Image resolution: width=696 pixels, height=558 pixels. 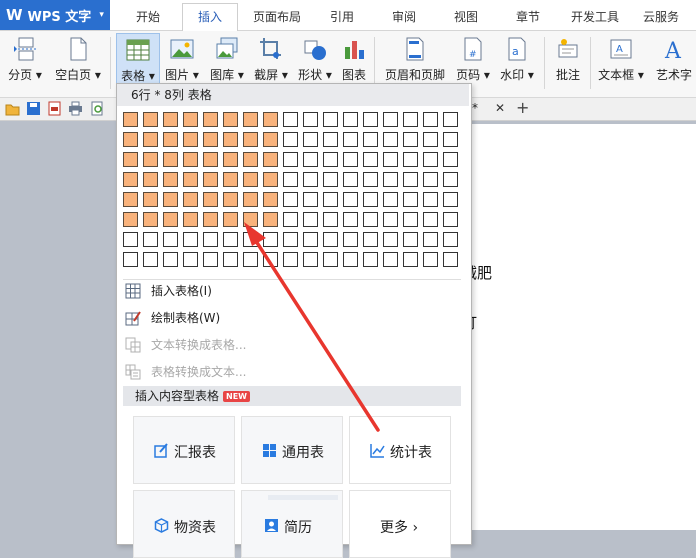 What do you see at coordinates (661, 17) in the screenshot?
I see `tab-cloud-service: 云服务` at bounding box center [661, 17].